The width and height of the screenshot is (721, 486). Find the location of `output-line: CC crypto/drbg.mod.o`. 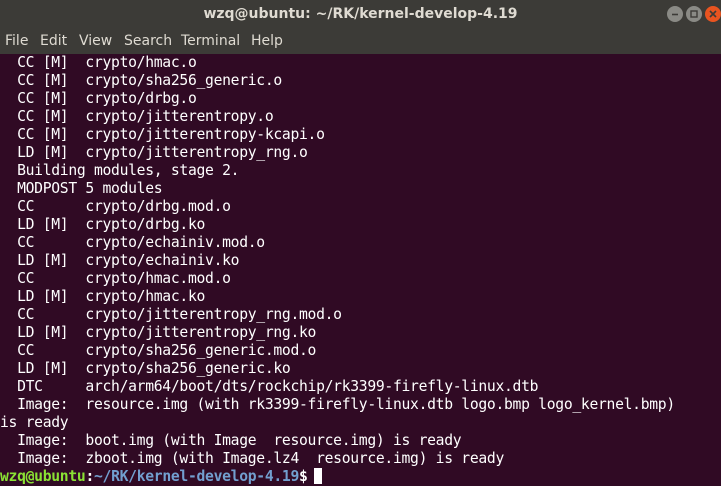

output-line: CC crypto/drbg.mod.o is located at coordinates (115, 206).